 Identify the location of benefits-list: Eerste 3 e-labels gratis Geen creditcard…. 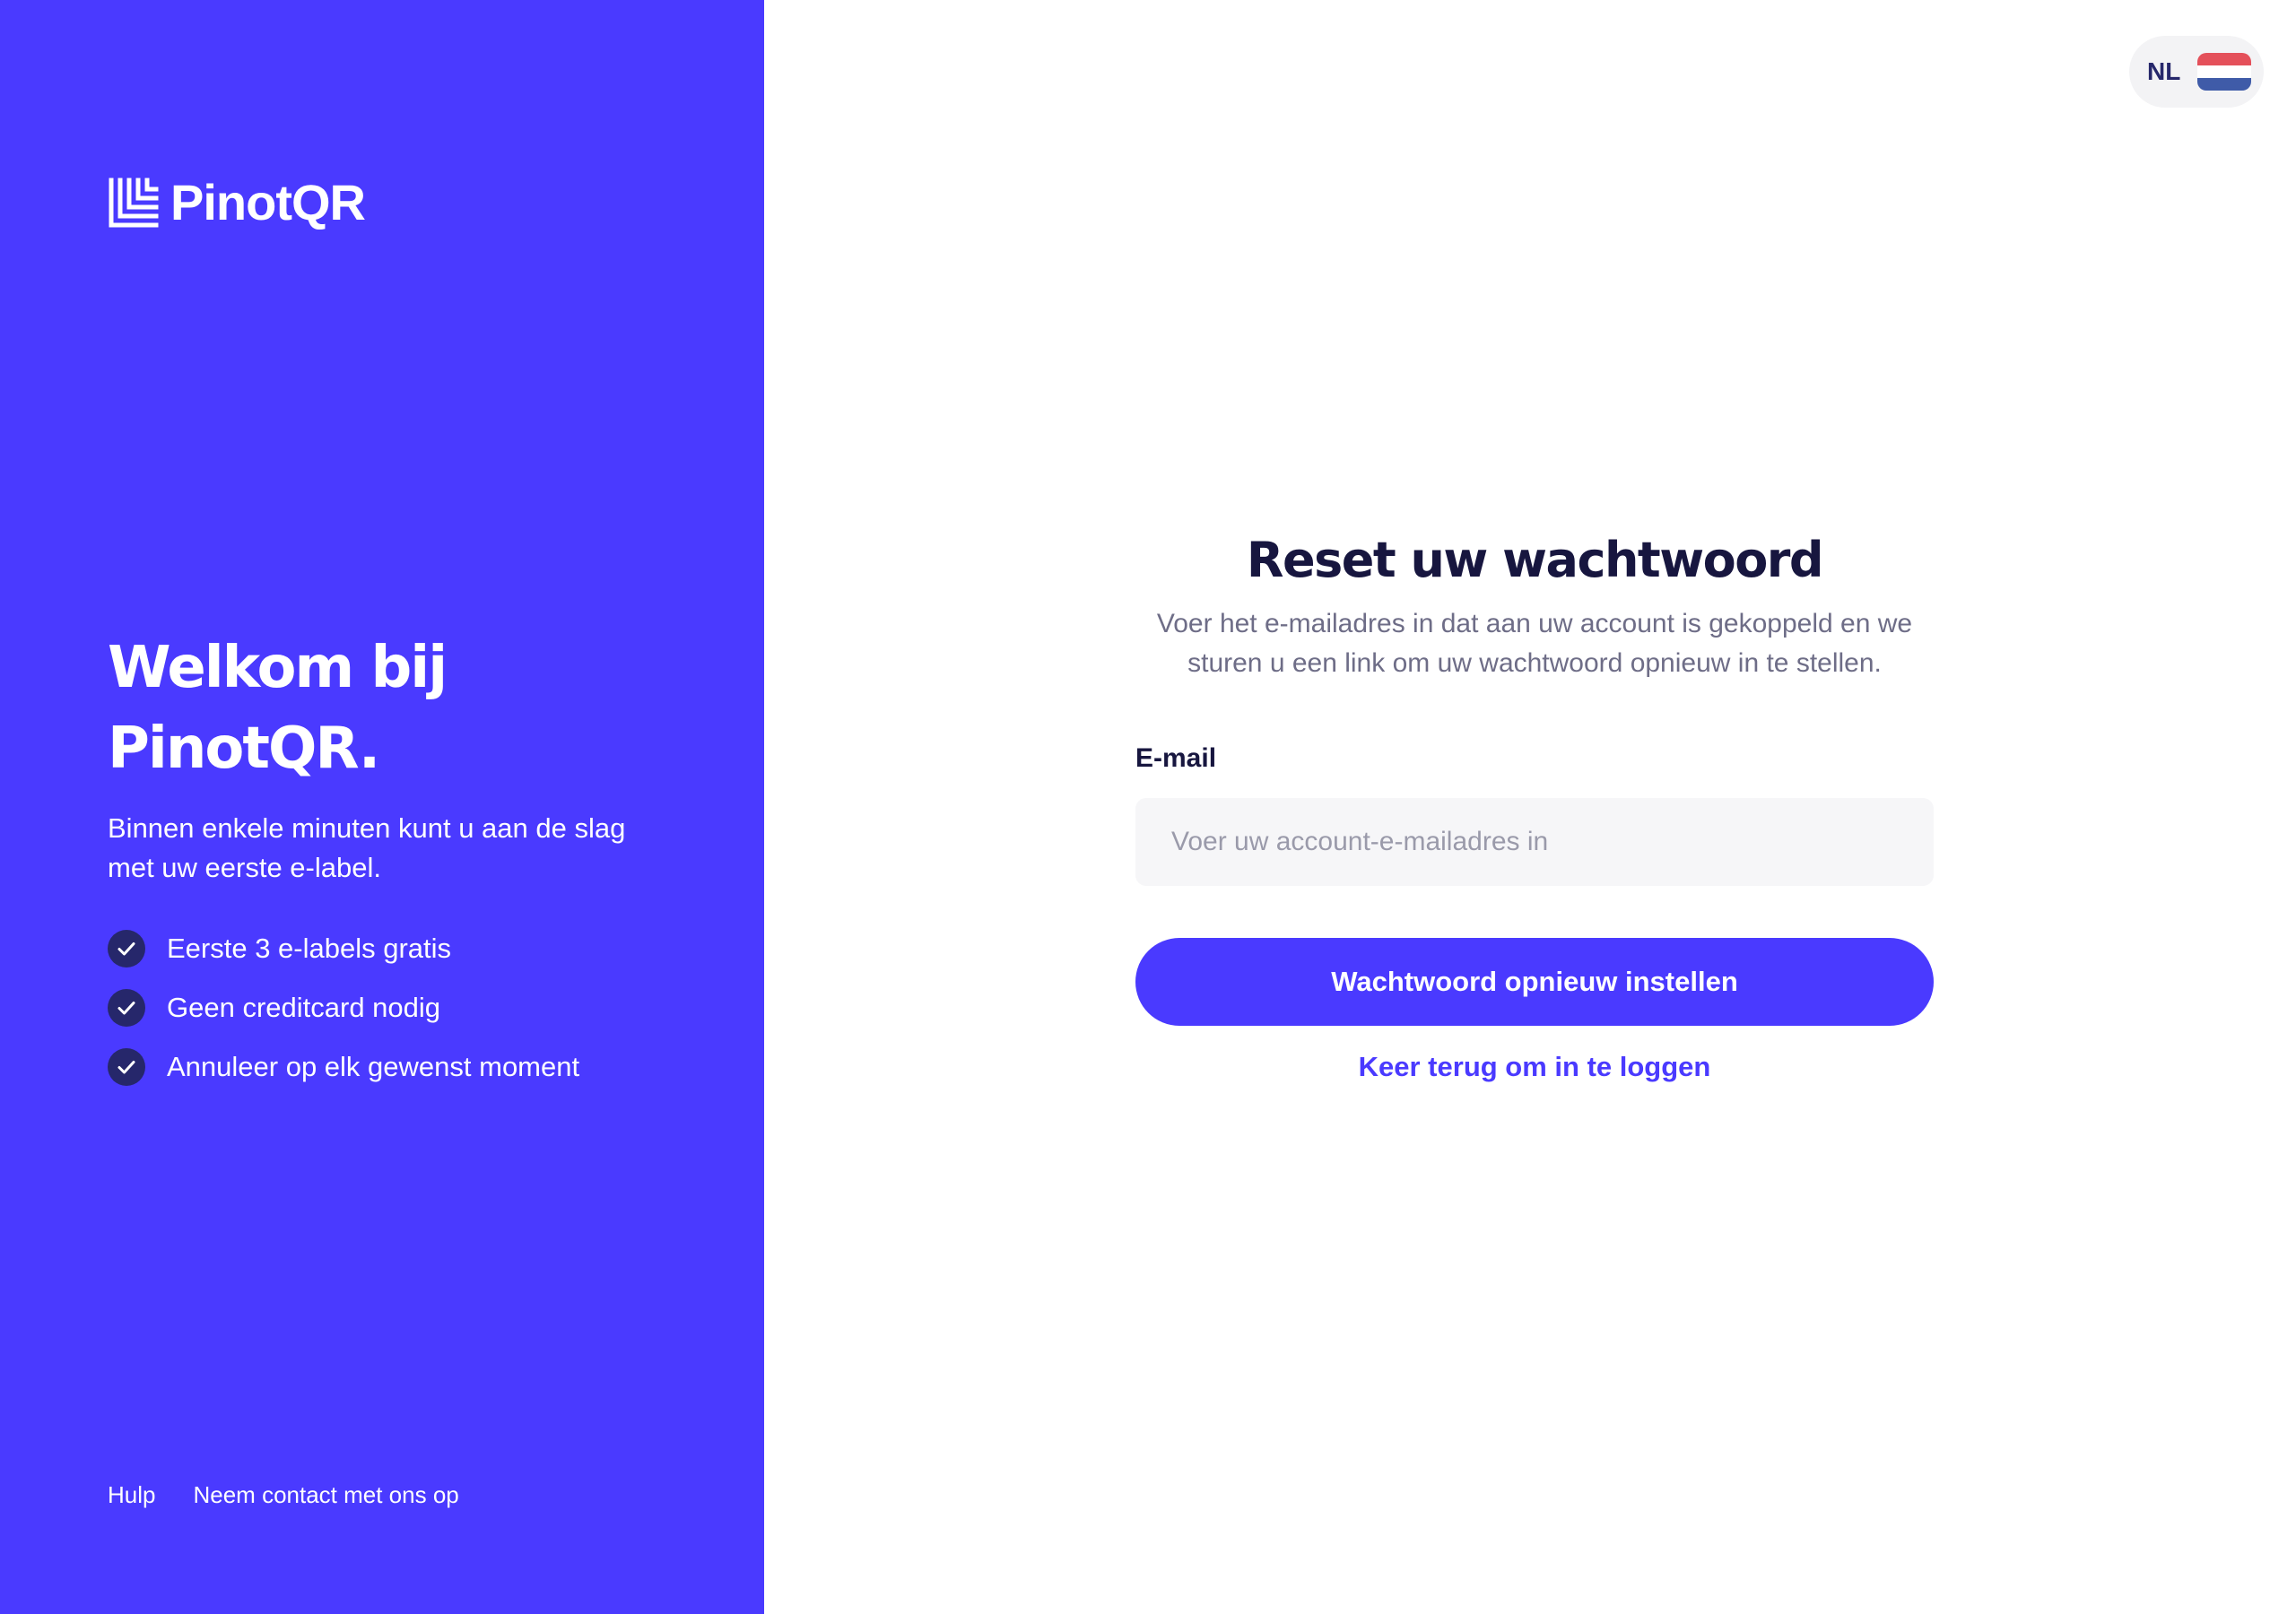
(395, 1008).